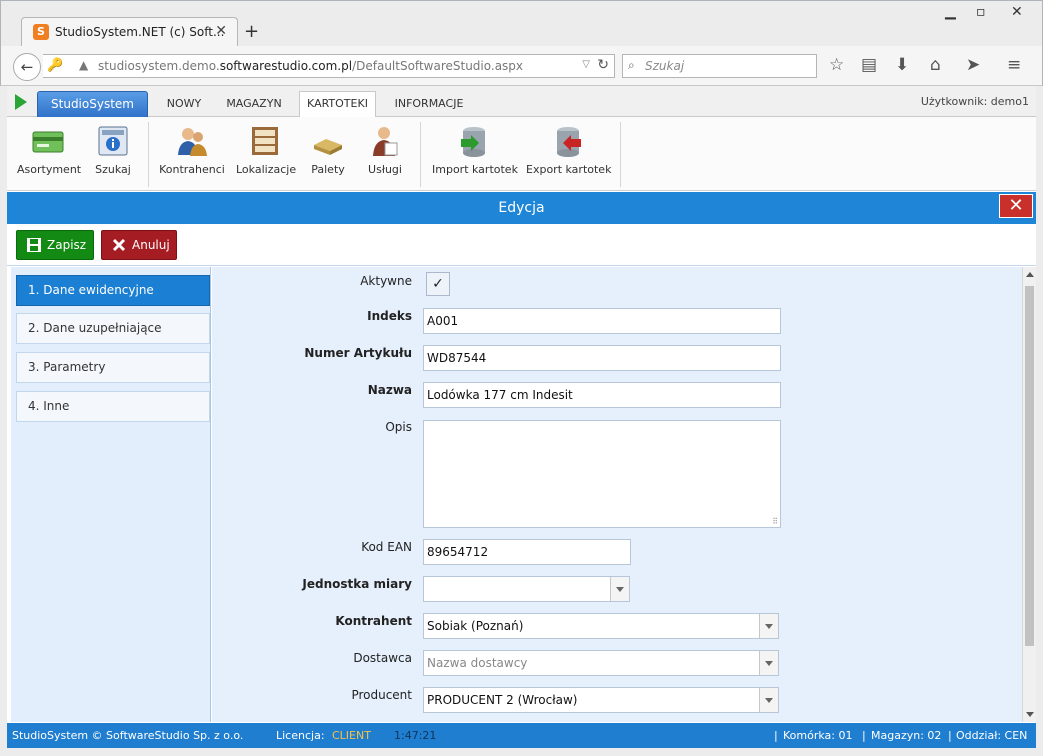 This screenshot has height=756, width=1043. I want to click on ribbon-export-button: Export kartotek, so click(568, 150).